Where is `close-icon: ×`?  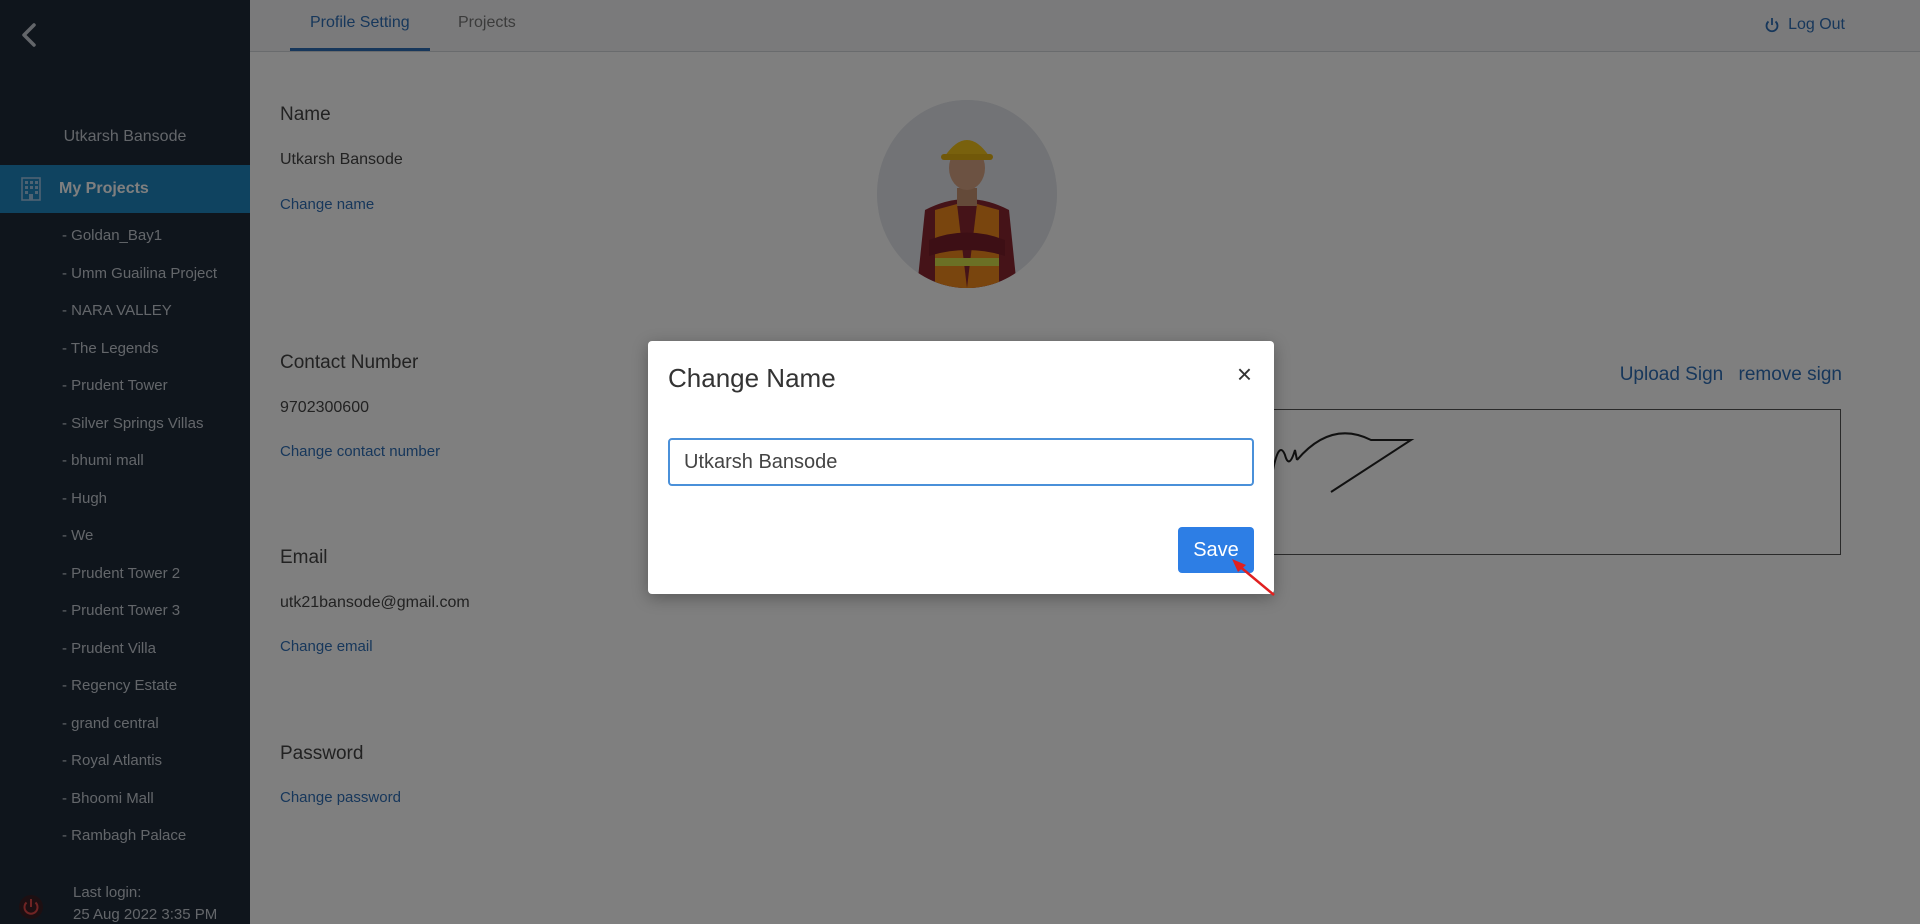
close-icon: × is located at coordinates (1244, 374).